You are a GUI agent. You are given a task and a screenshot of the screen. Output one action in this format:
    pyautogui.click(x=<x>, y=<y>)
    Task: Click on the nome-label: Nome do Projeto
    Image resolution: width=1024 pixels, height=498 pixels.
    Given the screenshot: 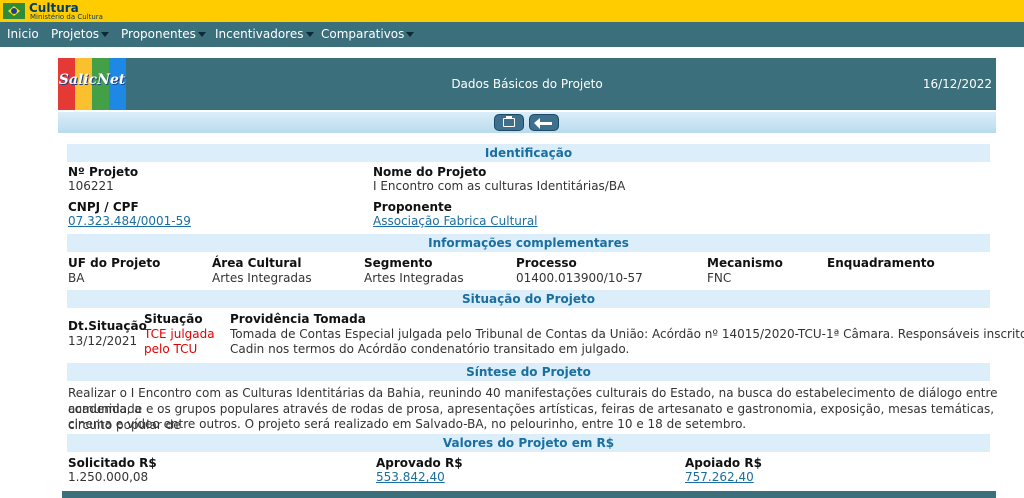 What is the action you would take?
    pyautogui.click(x=430, y=172)
    